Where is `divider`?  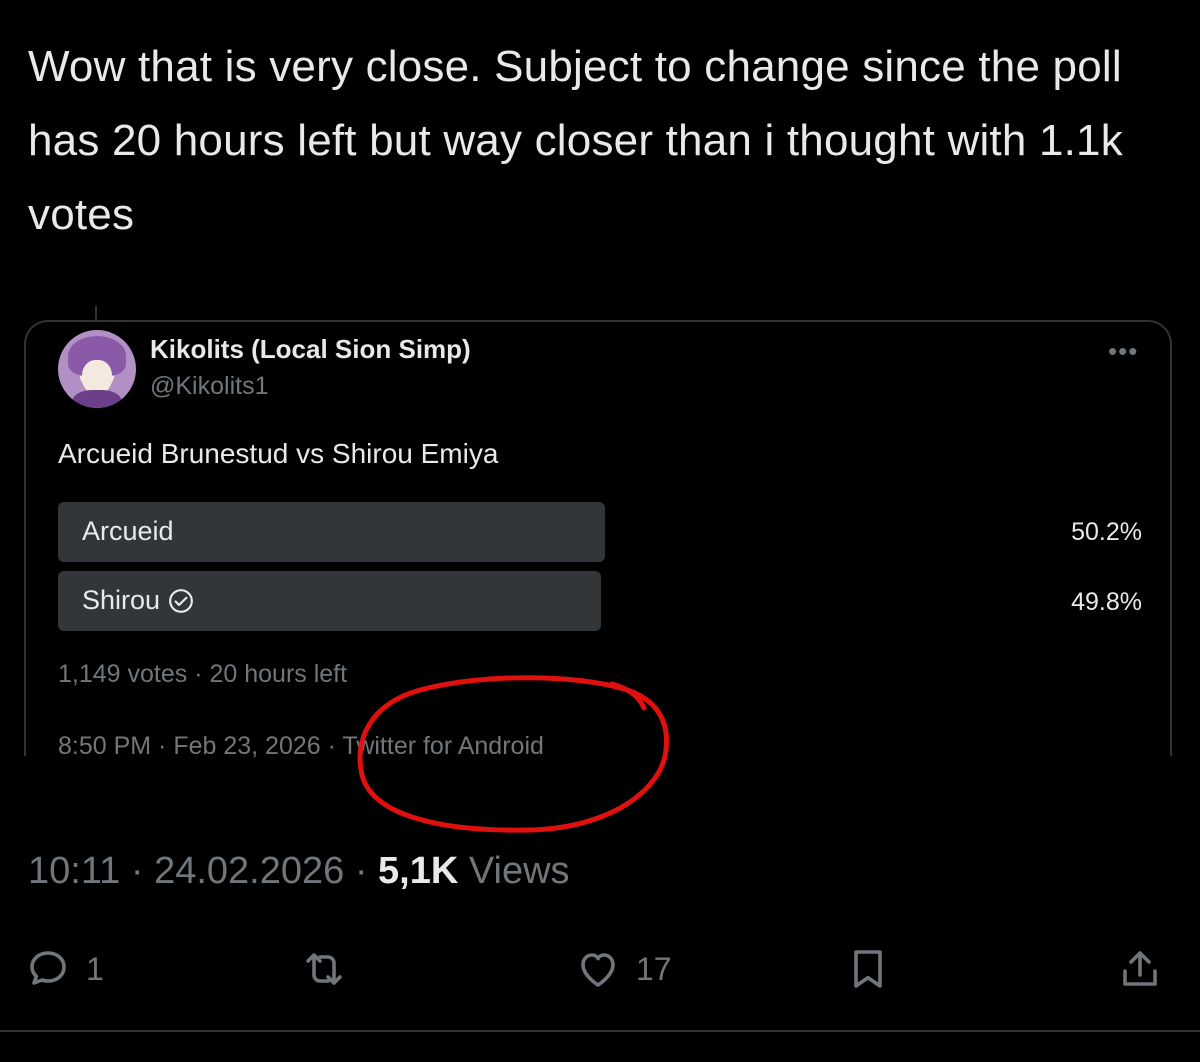 divider is located at coordinates (600, 1031).